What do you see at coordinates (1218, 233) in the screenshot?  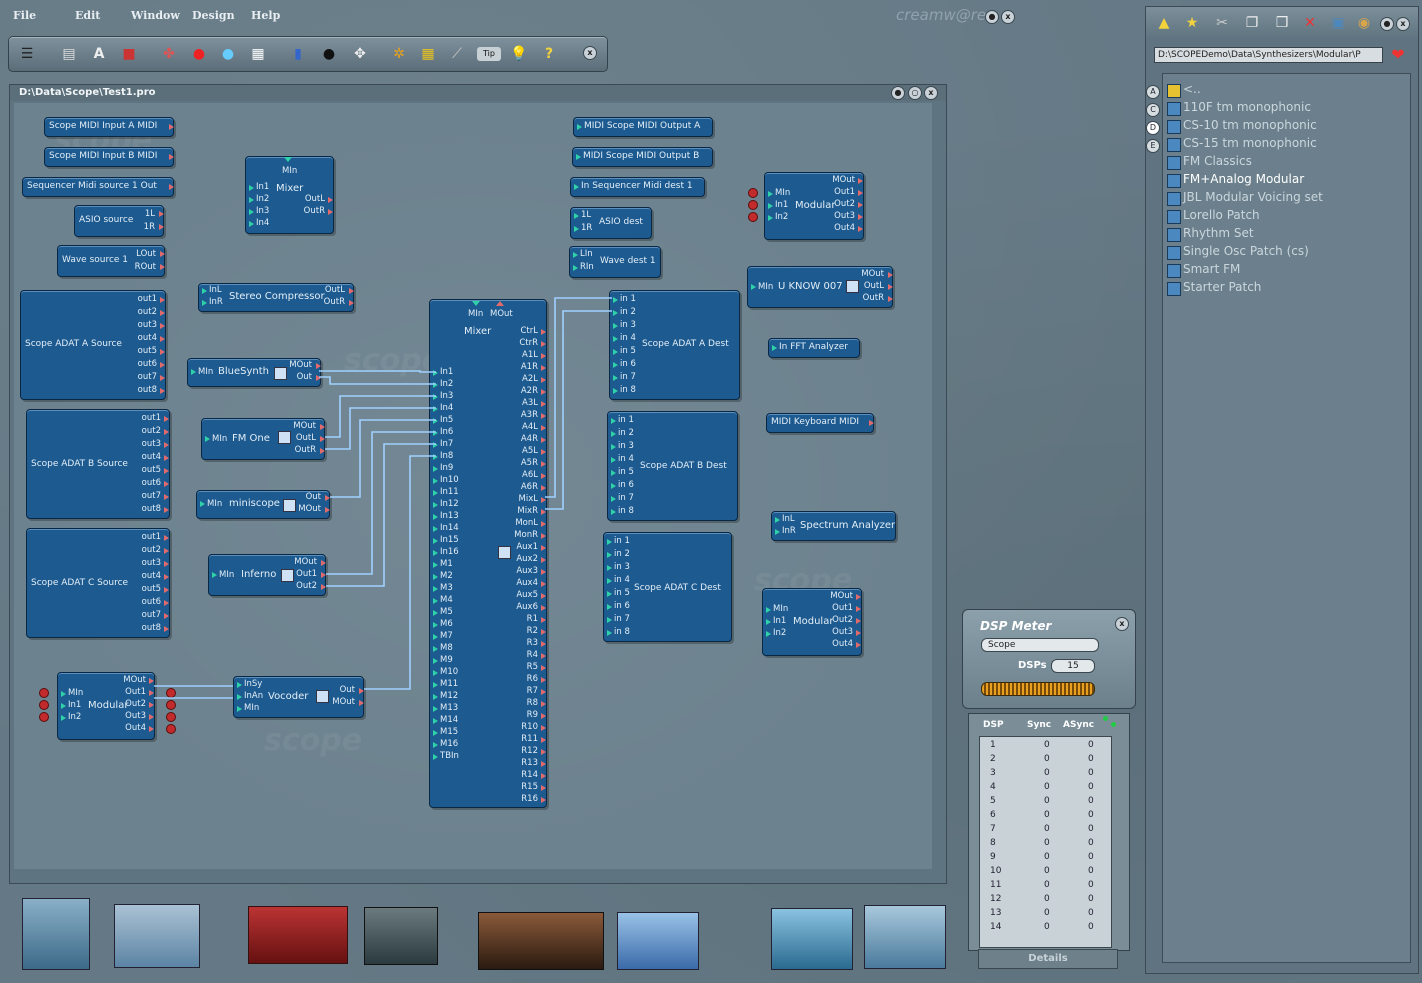 I see `browser-item: Rhythm Set` at bounding box center [1218, 233].